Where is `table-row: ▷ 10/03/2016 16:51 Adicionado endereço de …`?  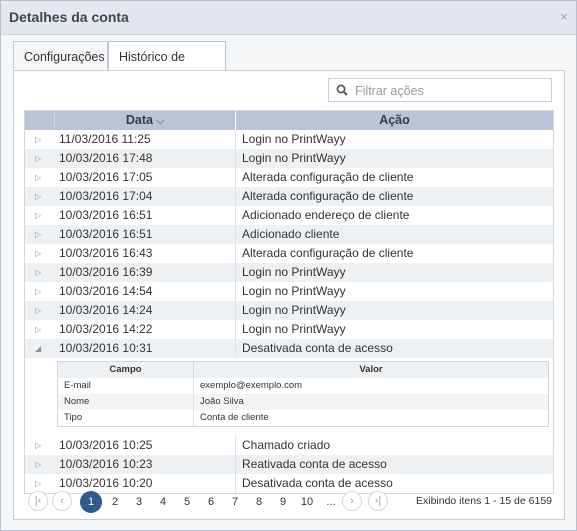 table-row: ▷ 10/03/2016 16:51 Adicionado endereço de … is located at coordinates (289, 215).